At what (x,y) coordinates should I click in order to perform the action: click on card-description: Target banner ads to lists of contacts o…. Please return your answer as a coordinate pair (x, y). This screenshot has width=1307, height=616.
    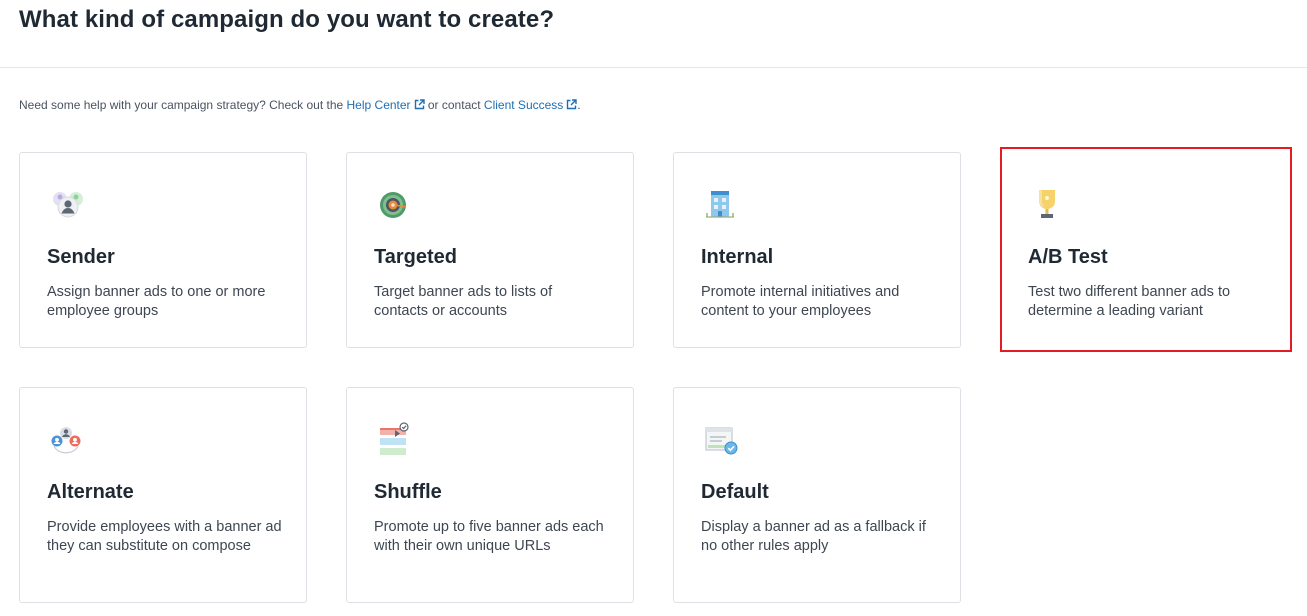
    Looking at the image, I should click on (463, 301).